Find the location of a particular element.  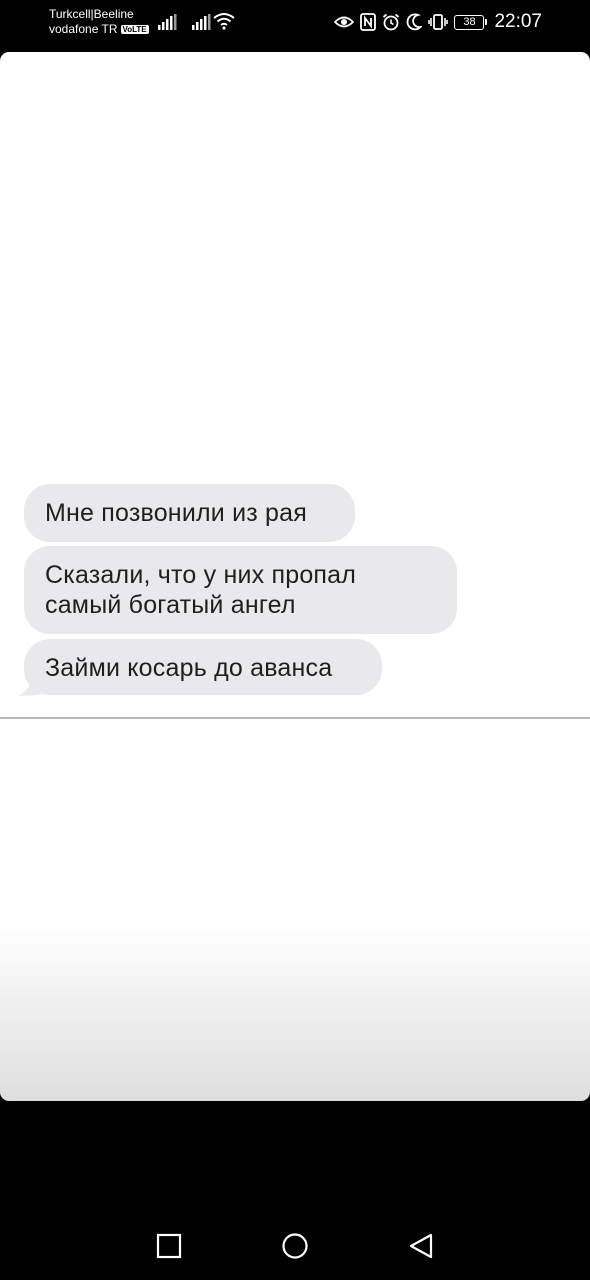

message-text: Сказали, что у них пропал is located at coordinates (201, 575).